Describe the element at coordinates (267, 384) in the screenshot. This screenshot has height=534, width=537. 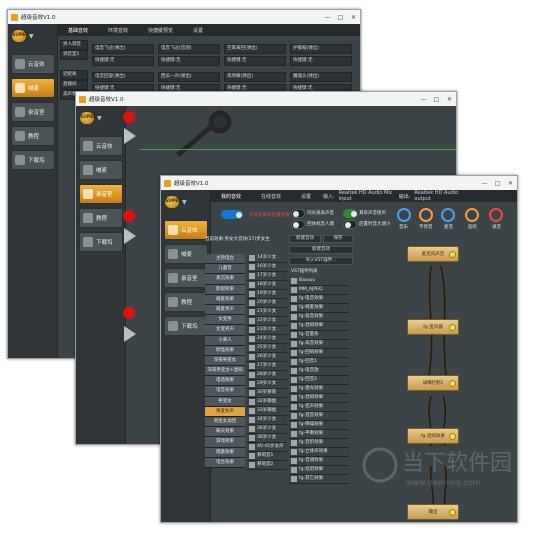
I see `preset-item: 29岁少女` at that location.